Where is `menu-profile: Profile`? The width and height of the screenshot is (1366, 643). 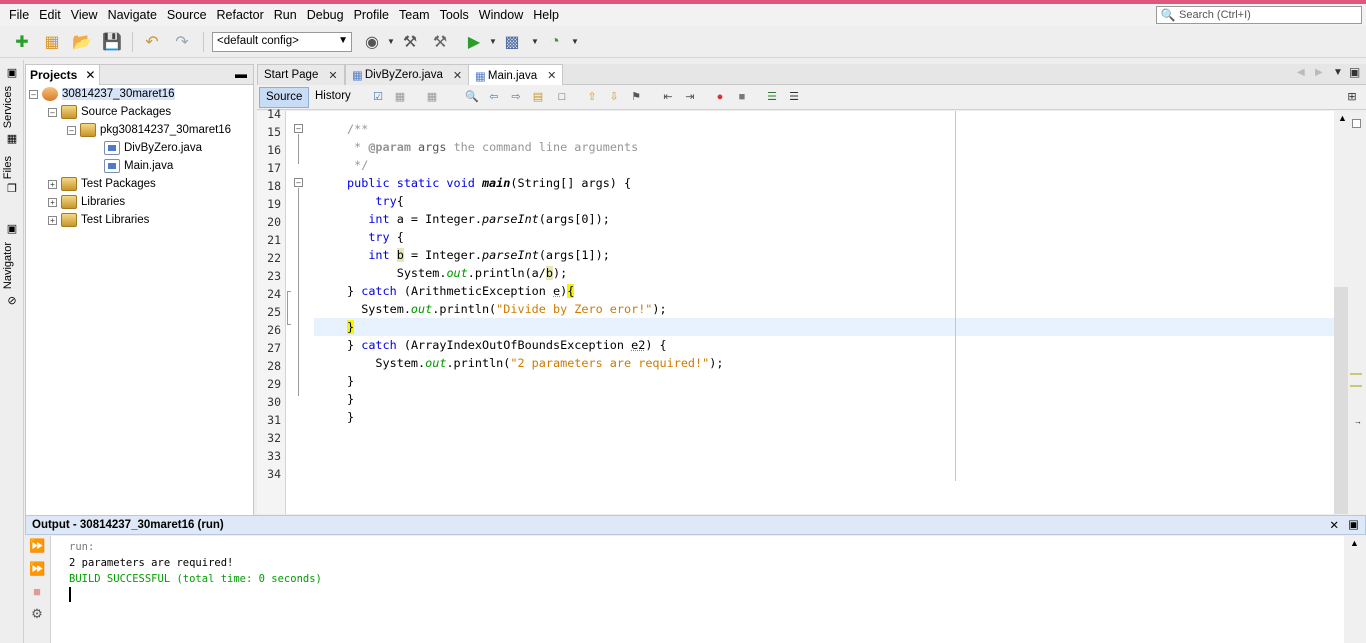
menu-profile: Profile is located at coordinates (371, 15).